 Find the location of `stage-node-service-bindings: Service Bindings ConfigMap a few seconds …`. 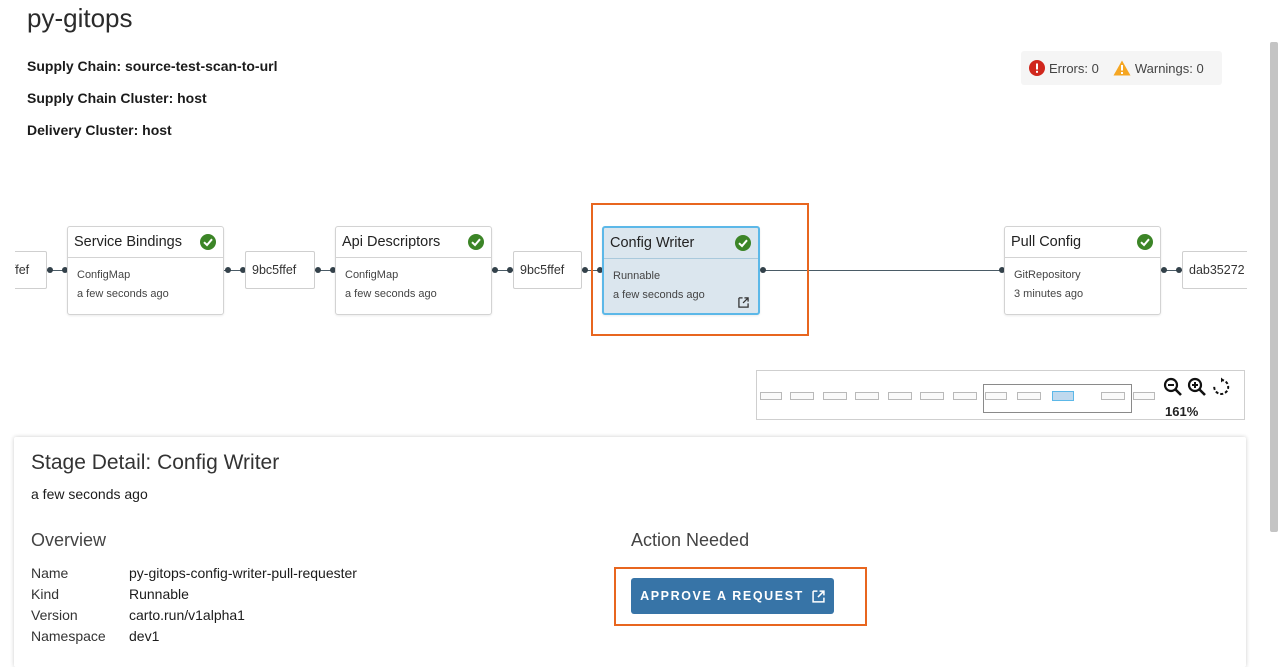

stage-node-service-bindings: Service Bindings ConfigMap a few seconds … is located at coordinates (145, 270).